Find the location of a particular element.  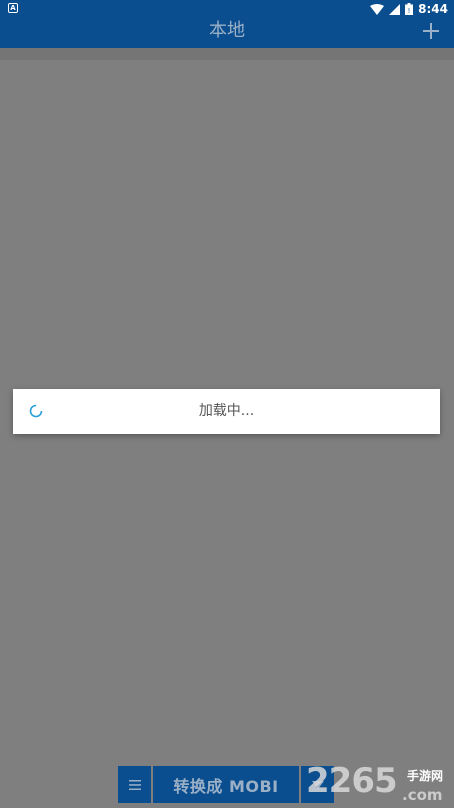

svg-text: .com is located at coordinates (422, 795).